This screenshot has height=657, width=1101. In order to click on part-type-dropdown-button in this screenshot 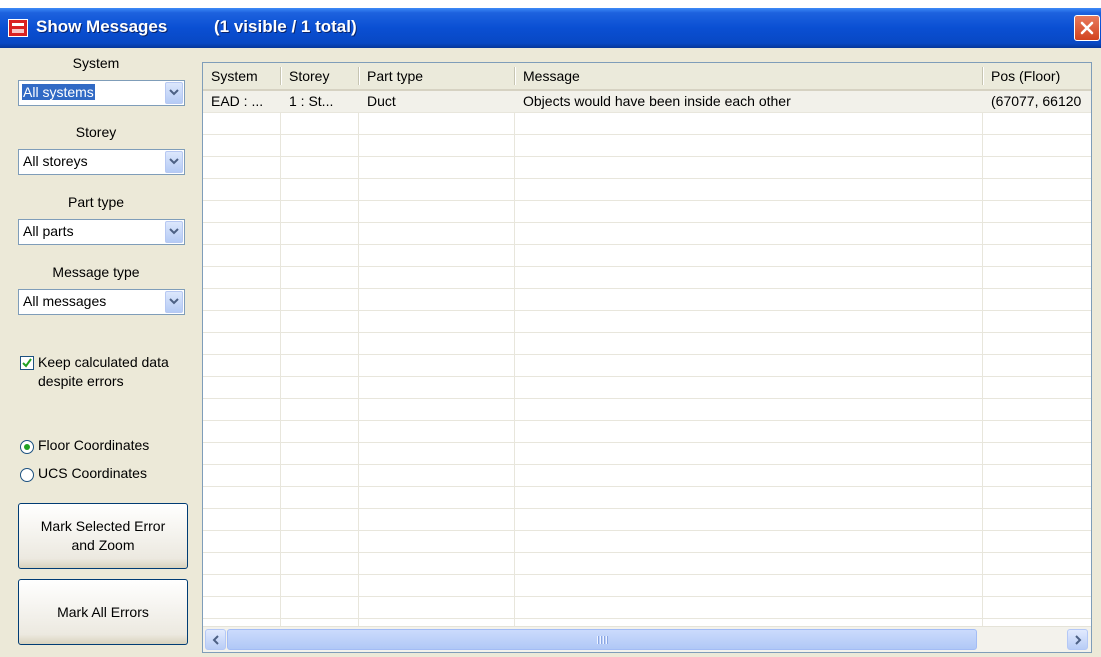, I will do `click(174, 232)`.